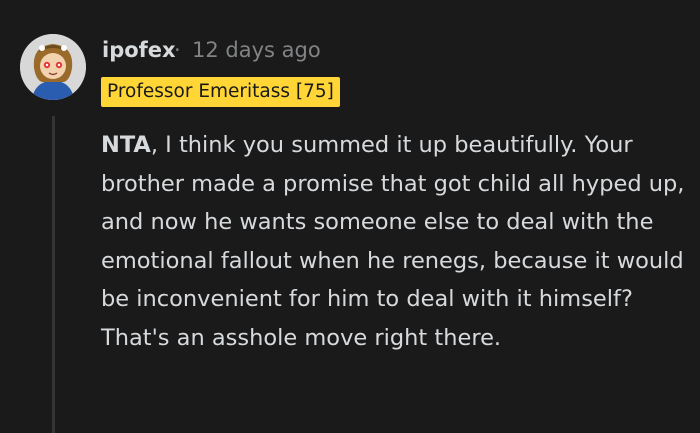  I want to click on user-avatar-icon, so click(53, 67).